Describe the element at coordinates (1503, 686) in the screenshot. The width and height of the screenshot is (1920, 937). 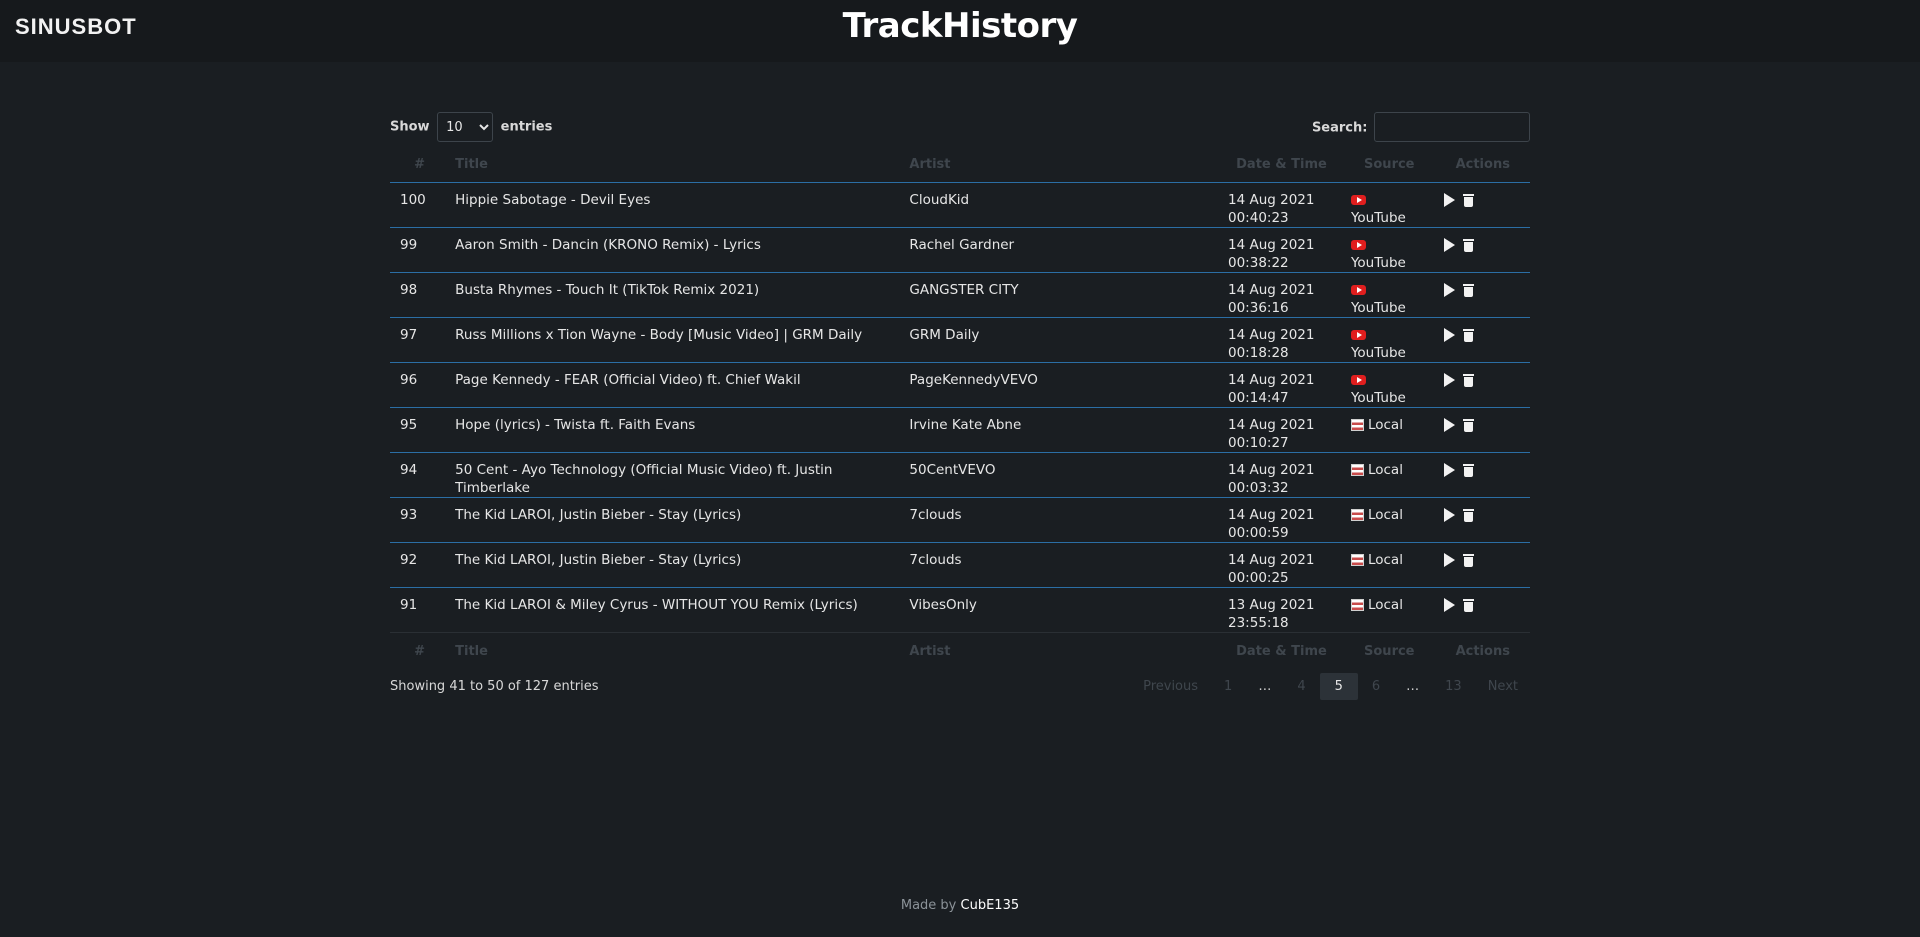
I see `pagination-next: Next` at that location.